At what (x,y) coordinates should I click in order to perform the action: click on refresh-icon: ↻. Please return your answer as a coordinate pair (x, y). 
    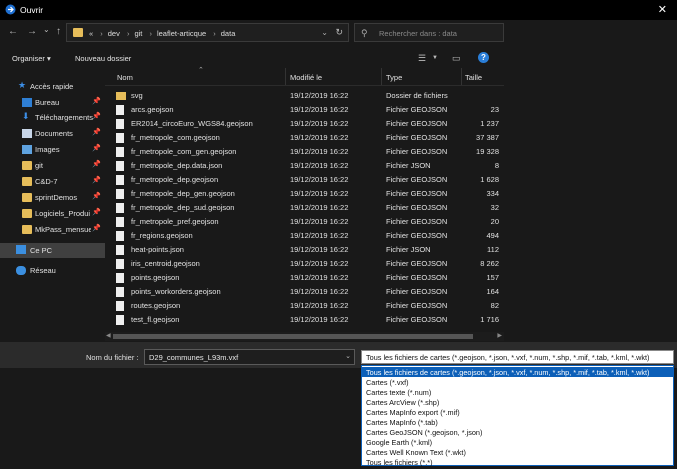
    Looking at the image, I should click on (339, 32).